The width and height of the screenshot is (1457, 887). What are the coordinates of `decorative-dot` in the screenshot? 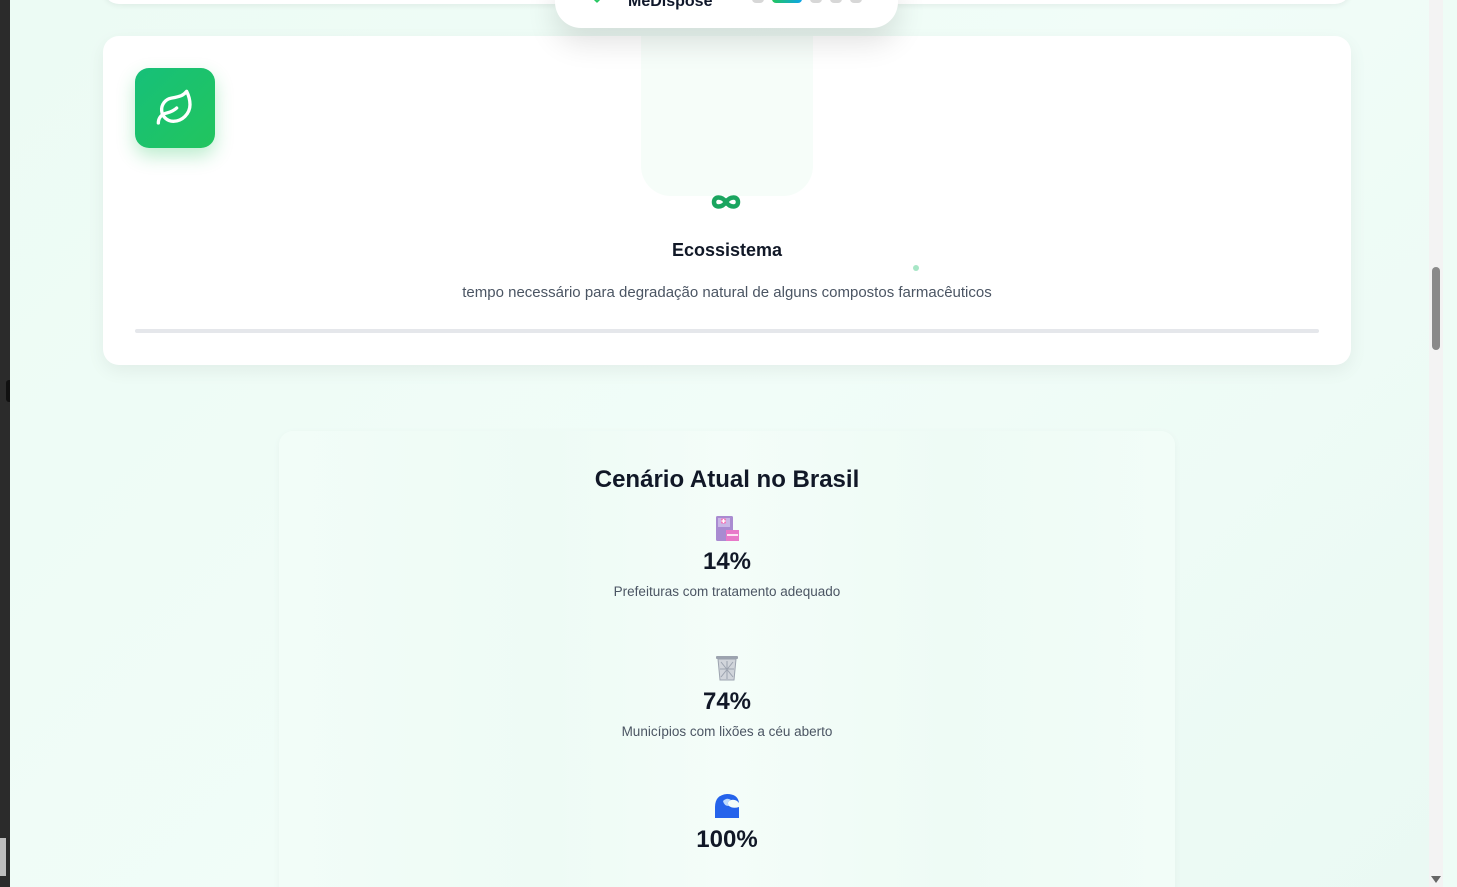 It's located at (916, 268).